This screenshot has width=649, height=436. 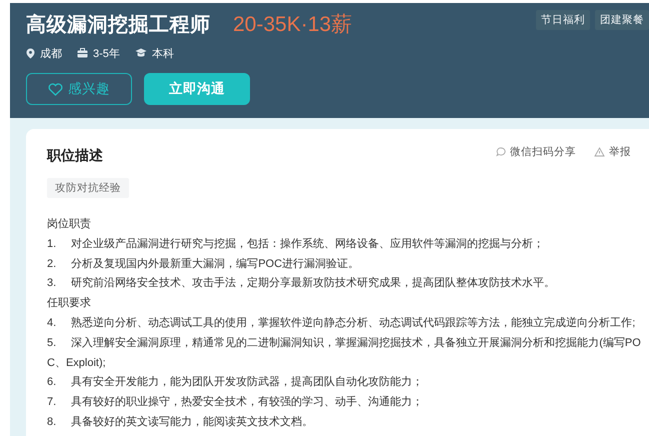 What do you see at coordinates (69, 224) in the screenshot?
I see `section-title: 岗位职责` at bounding box center [69, 224].